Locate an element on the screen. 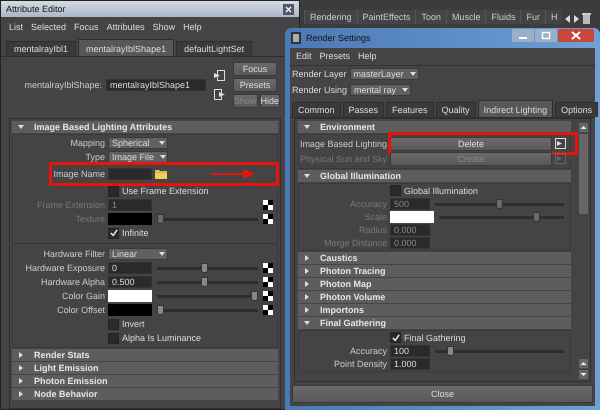 Image resolution: width=600 pixels, height=410 pixels. section-header: Environment is located at coordinates (434, 127).